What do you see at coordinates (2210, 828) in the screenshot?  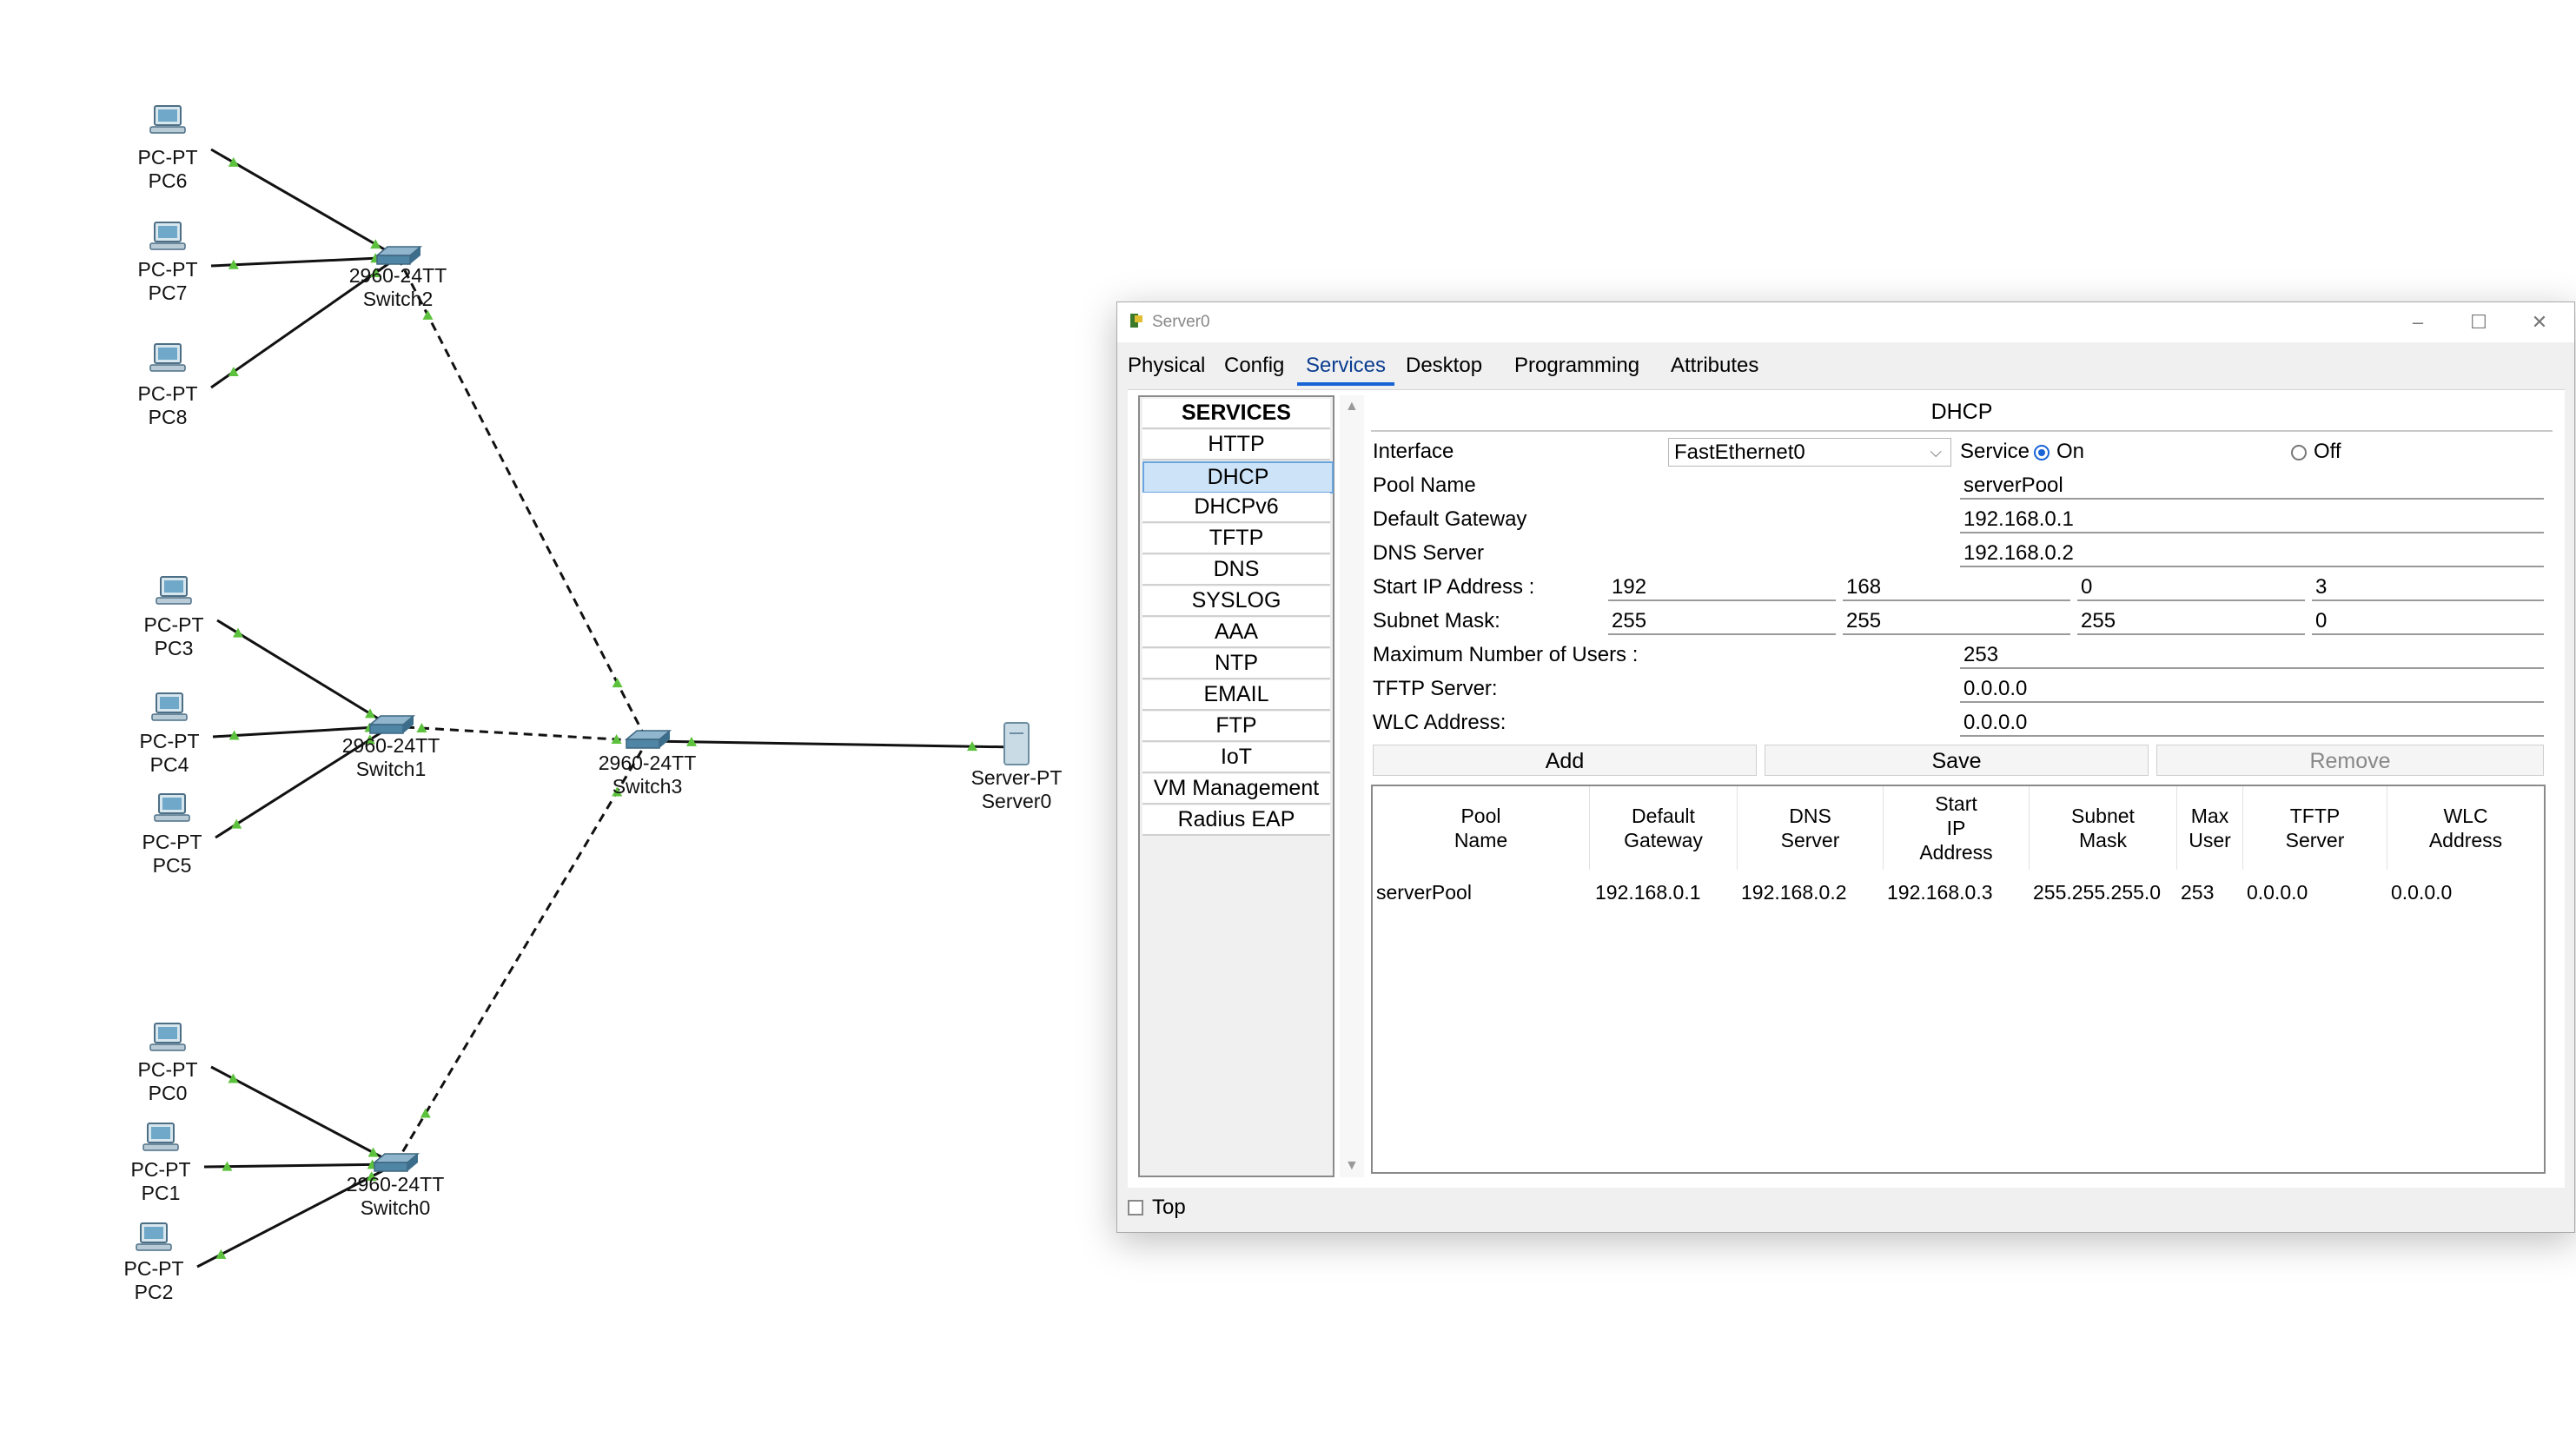 I see `column-header-max-user: Max User` at bounding box center [2210, 828].